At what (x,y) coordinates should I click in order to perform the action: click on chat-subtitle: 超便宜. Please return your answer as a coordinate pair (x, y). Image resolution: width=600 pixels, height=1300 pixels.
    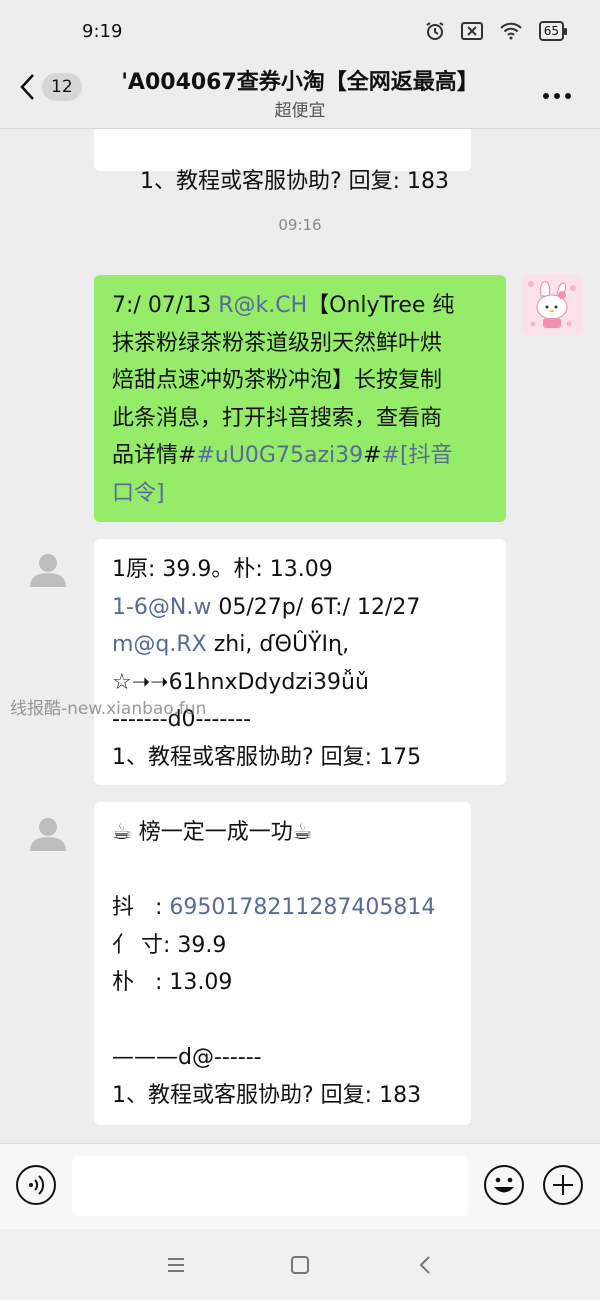
    Looking at the image, I should click on (300, 111).